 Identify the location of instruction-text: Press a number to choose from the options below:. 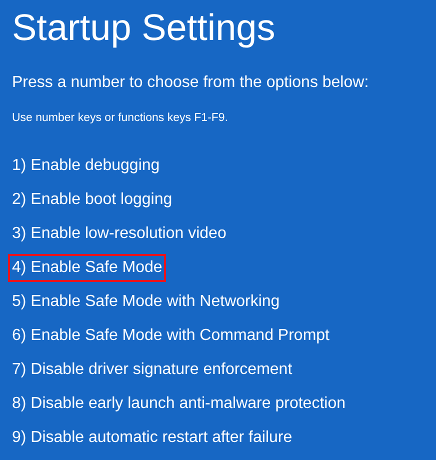
(190, 83).